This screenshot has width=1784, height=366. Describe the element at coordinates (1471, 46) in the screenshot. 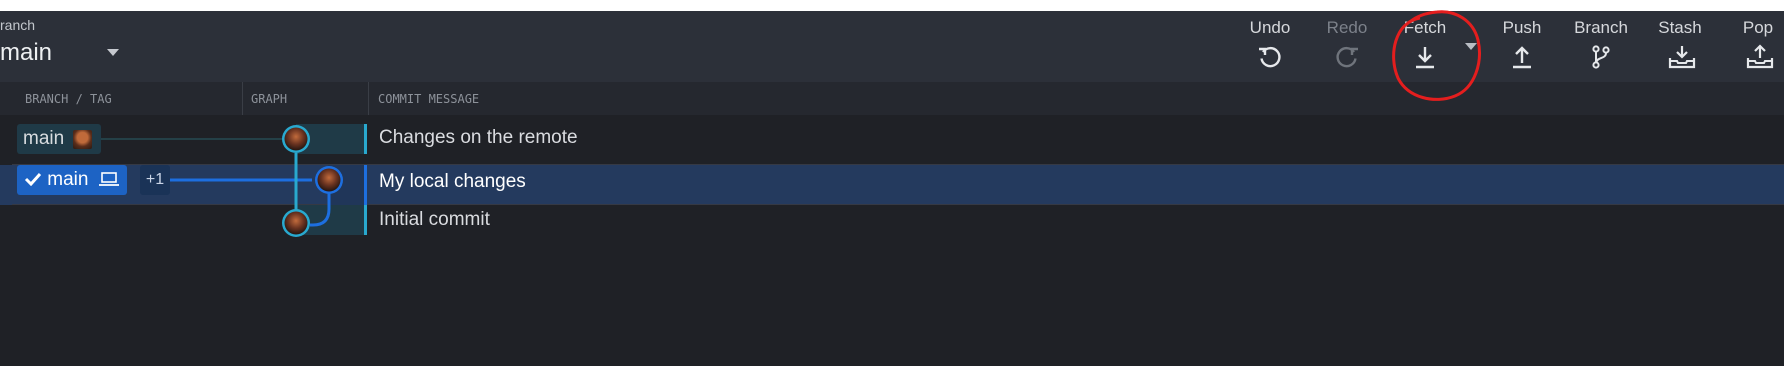

I see `fetch-dropdown-caret-icon` at that location.